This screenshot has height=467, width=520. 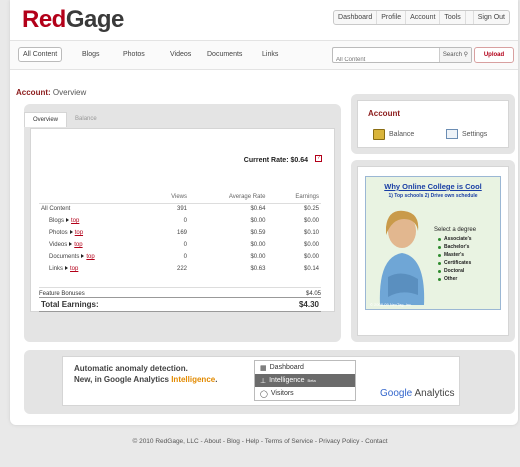 What do you see at coordinates (433, 124) in the screenshot?
I see `account-box: Account Balance Settings` at bounding box center [433, 124].